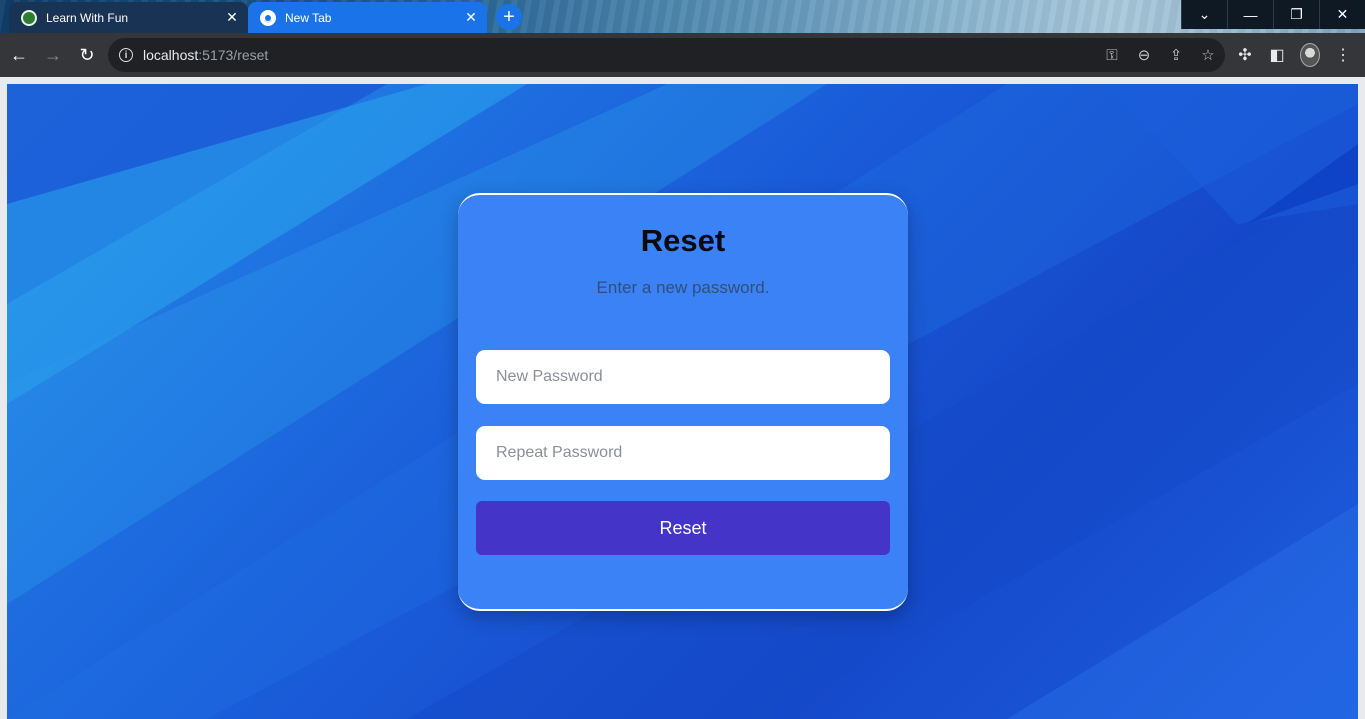 The height and width of the screenshot is (719, 1365). What do you see at coordinates (682, 16) in the screenshot?
I see `tab-strip: Learn With Fun ✕ New Tab ✕ + ⌄ — ❐ ✕` at bounding box center [682, 16].